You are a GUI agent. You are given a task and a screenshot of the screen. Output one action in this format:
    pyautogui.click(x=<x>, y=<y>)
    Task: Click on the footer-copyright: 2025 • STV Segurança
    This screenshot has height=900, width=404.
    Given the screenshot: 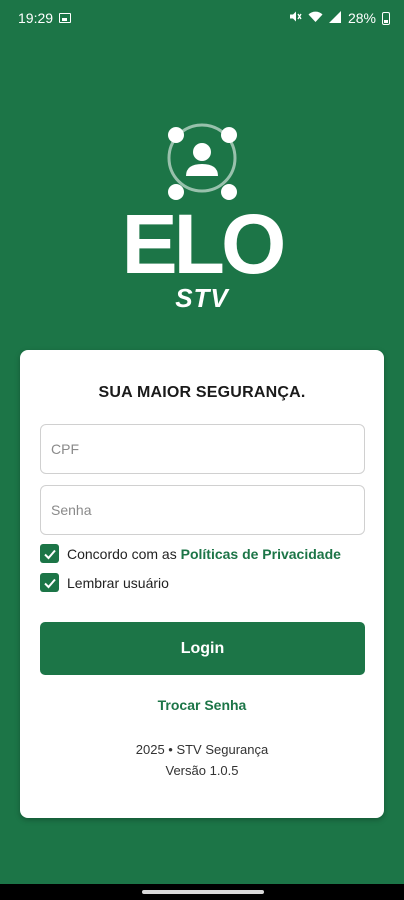 What is the action you would take?
    pyautogui.click(x=202, y=749)
    